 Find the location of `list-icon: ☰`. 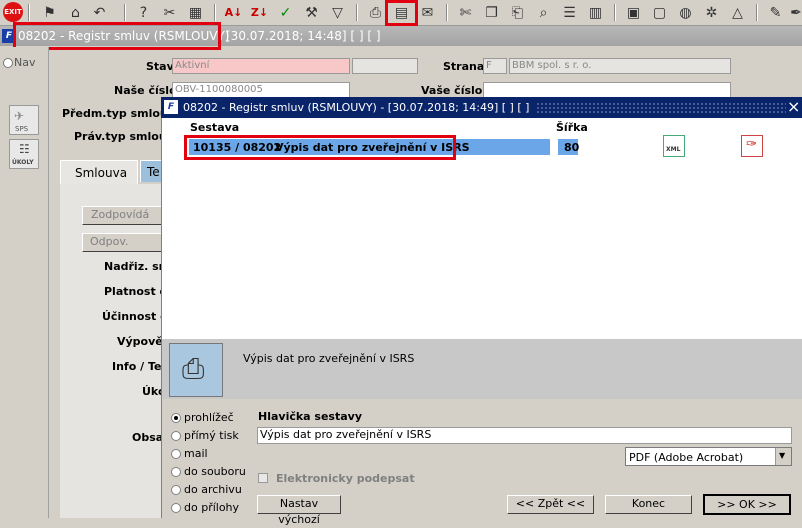

list-icon: ☰ is located at coordinates (569, 12).